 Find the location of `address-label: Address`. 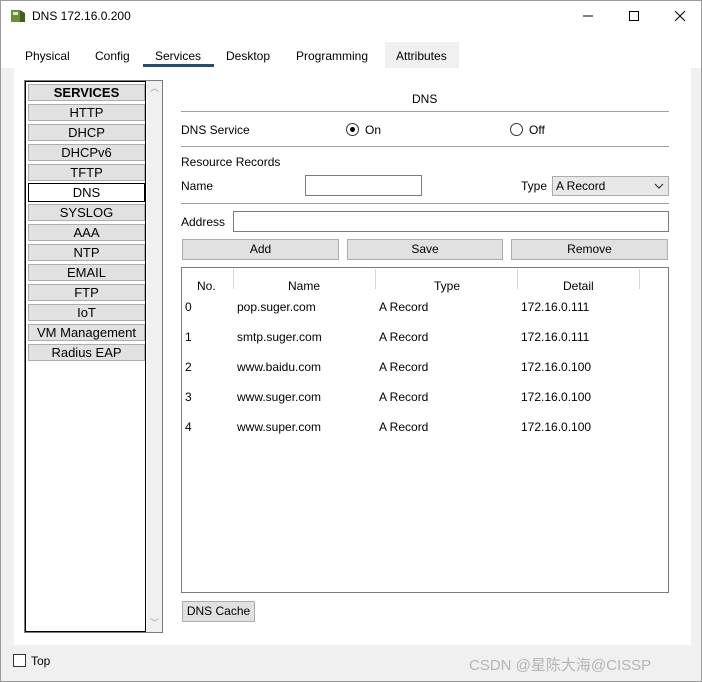

address-label: Address is located at coordinates (203, 222).